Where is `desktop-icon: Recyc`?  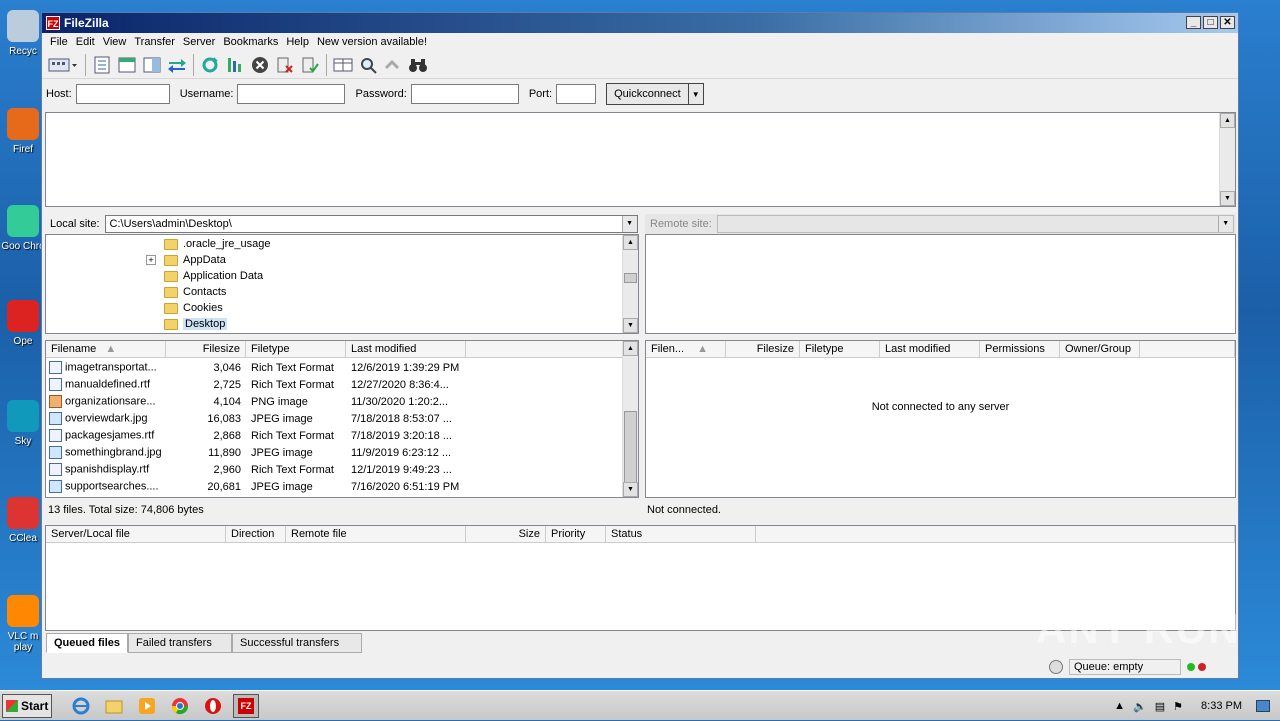
desktop-icon: Recyc is located at coordinates (23, 33).